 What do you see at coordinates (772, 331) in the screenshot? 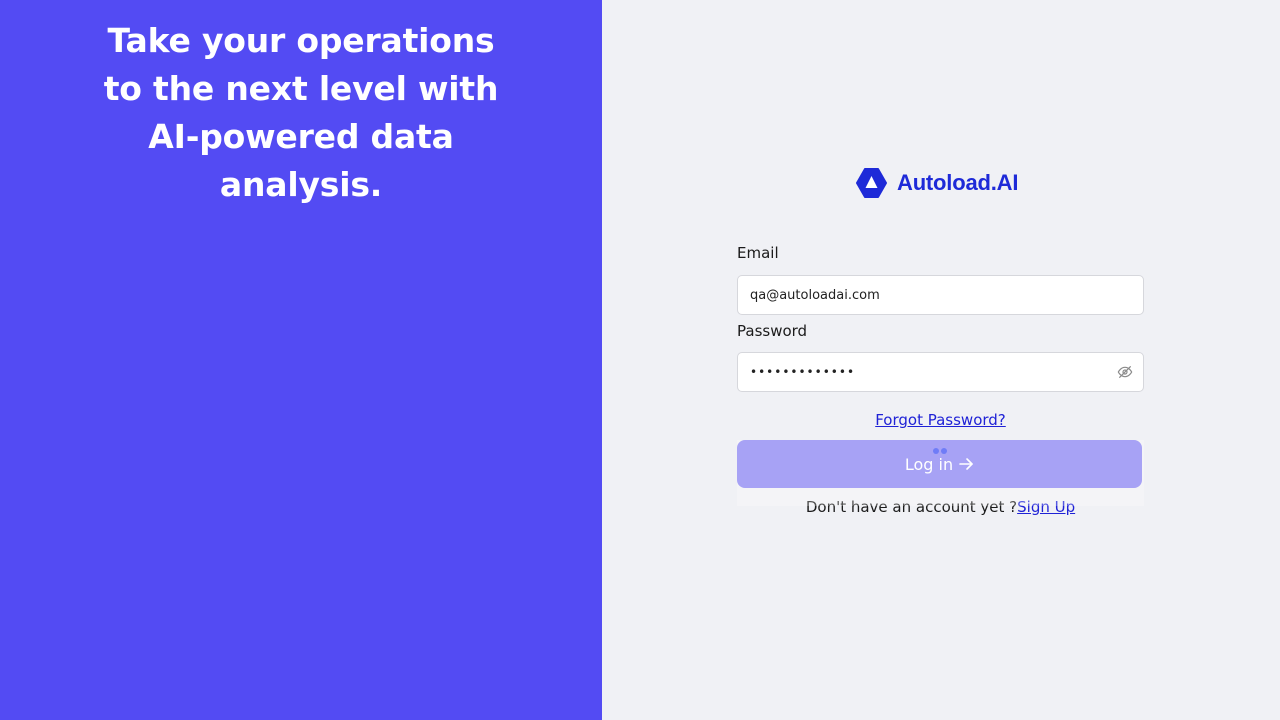
I see `password-label: Password` at bounding box center [772, 331].